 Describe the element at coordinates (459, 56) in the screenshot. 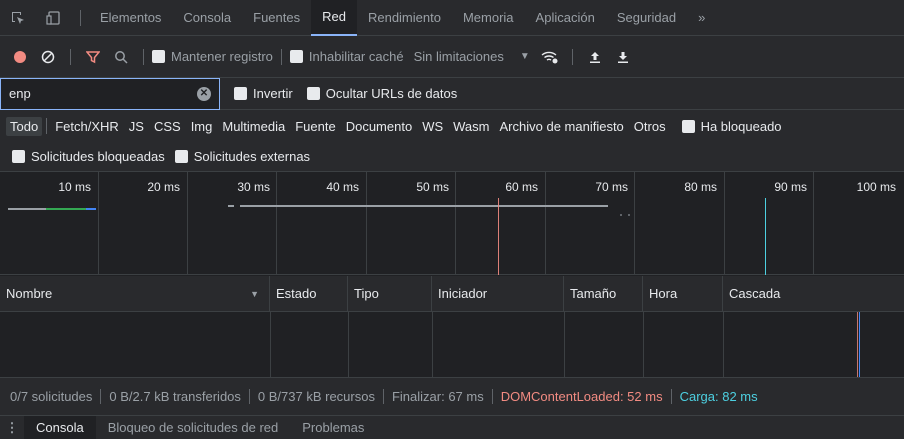

I see `throttling-select: Sin limitaciones` at that location.